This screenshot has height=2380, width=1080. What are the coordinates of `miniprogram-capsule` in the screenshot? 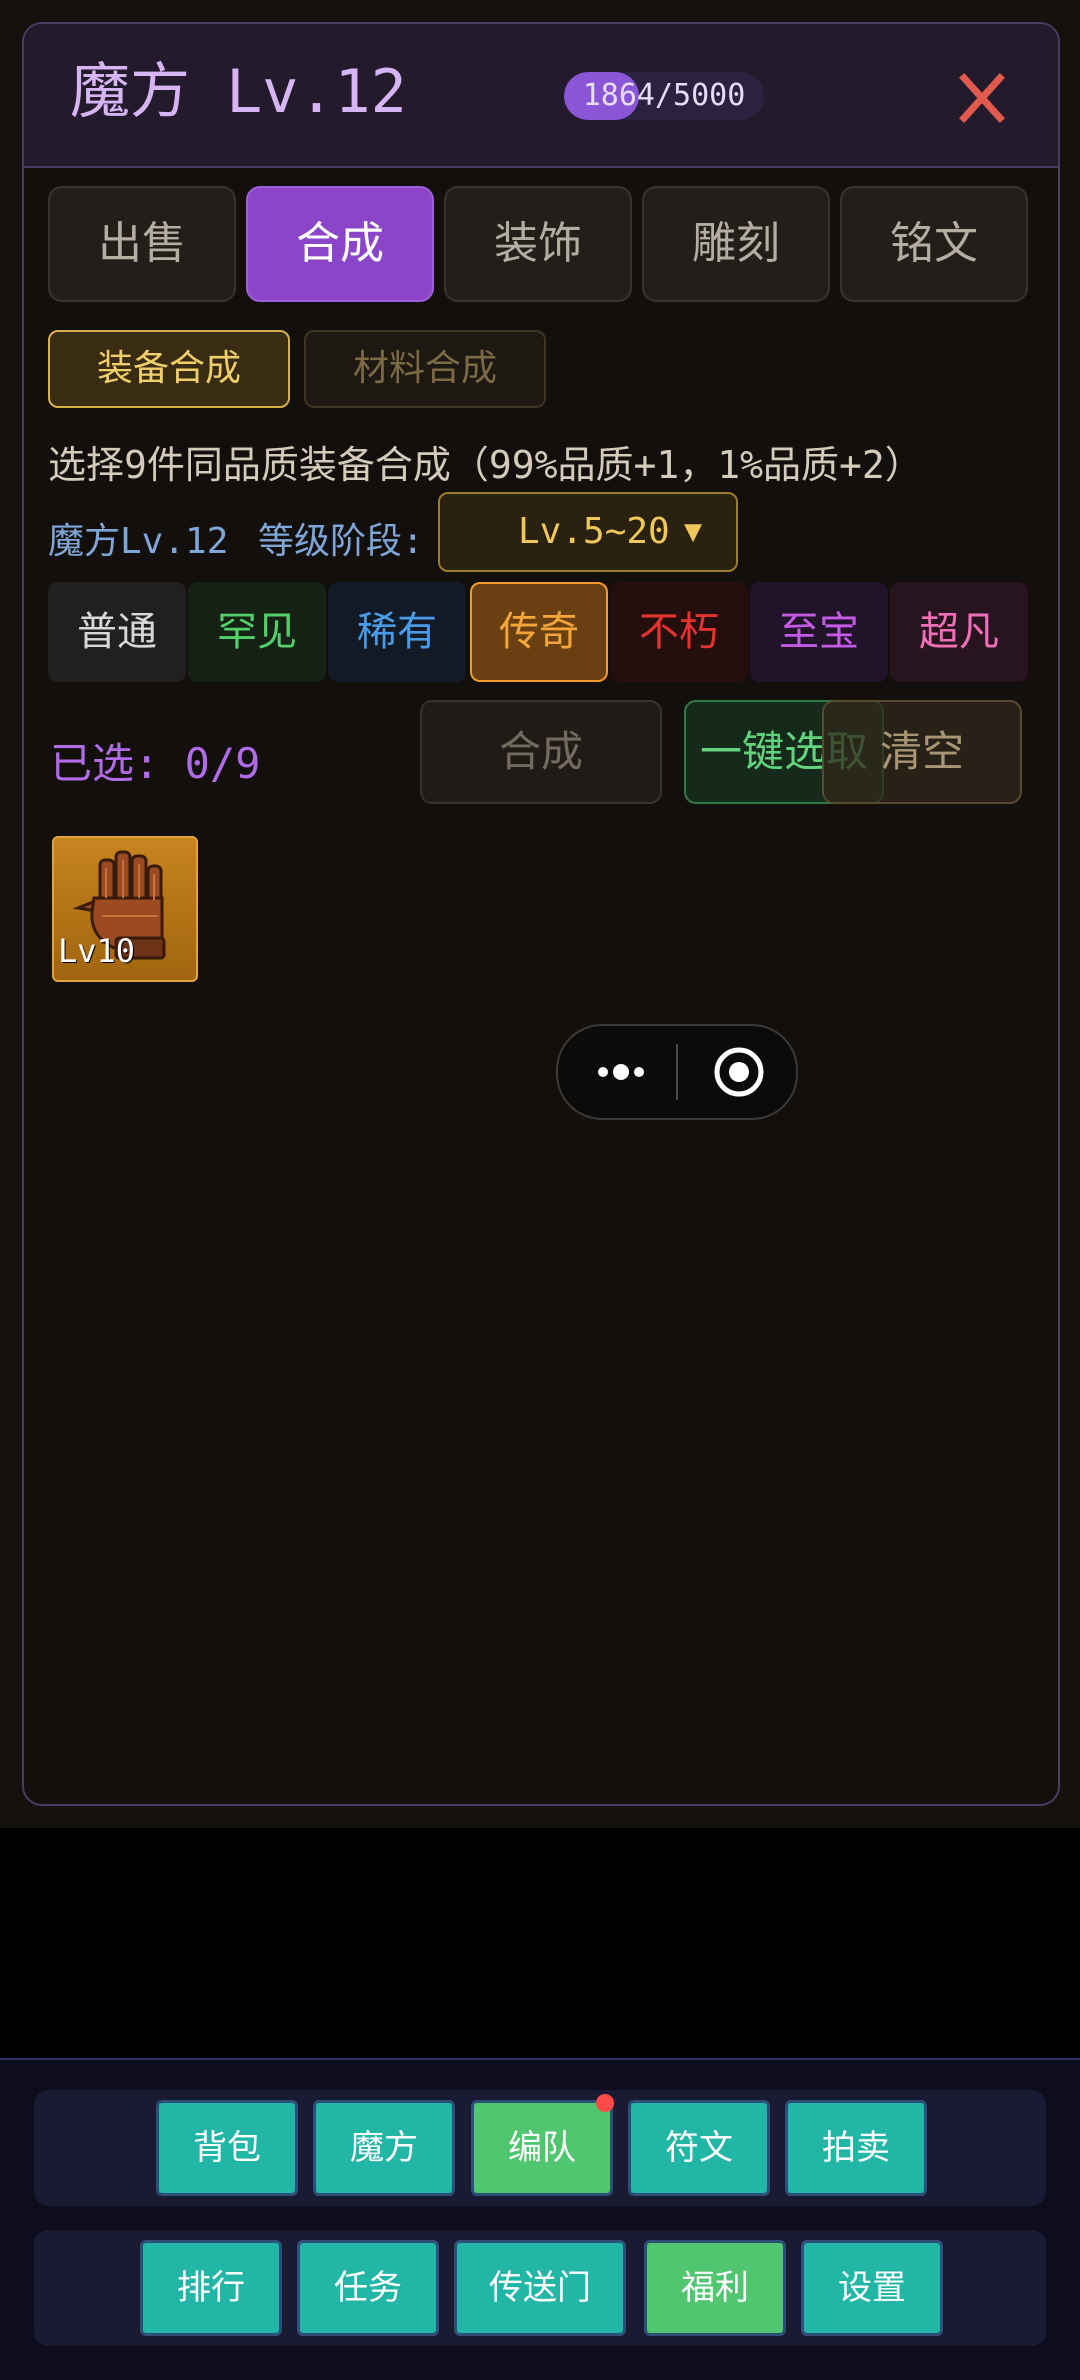 It's located at (677, 1072).